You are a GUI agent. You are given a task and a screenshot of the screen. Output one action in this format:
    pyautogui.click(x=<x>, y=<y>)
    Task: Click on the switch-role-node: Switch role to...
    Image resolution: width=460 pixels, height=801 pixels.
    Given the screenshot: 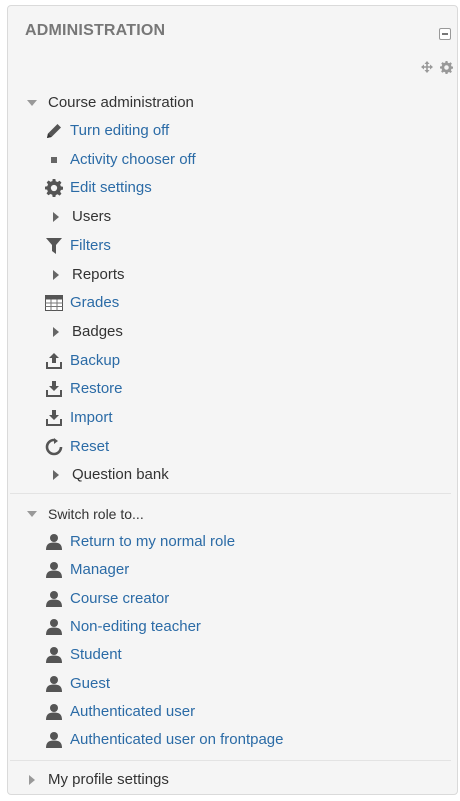 What is the action you would take?
    pyautogui.click(x=84, y=514)
    